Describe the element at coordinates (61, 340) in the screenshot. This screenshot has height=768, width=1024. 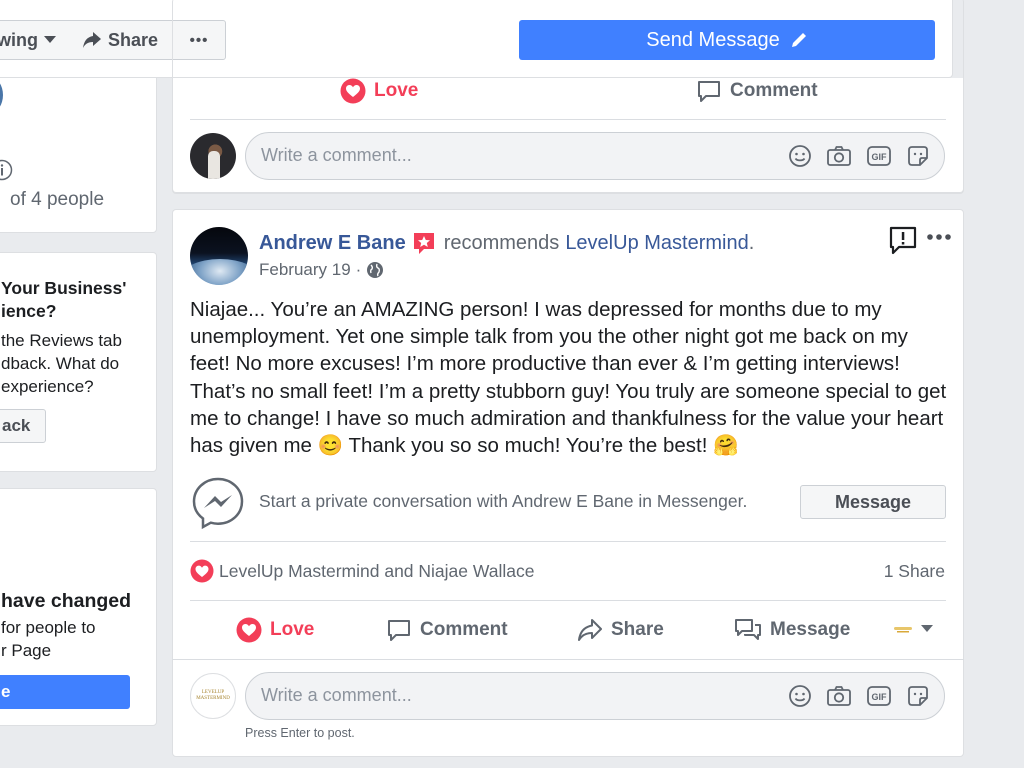
I see `reviews-body-line-1: the Reviews tab` at that location.